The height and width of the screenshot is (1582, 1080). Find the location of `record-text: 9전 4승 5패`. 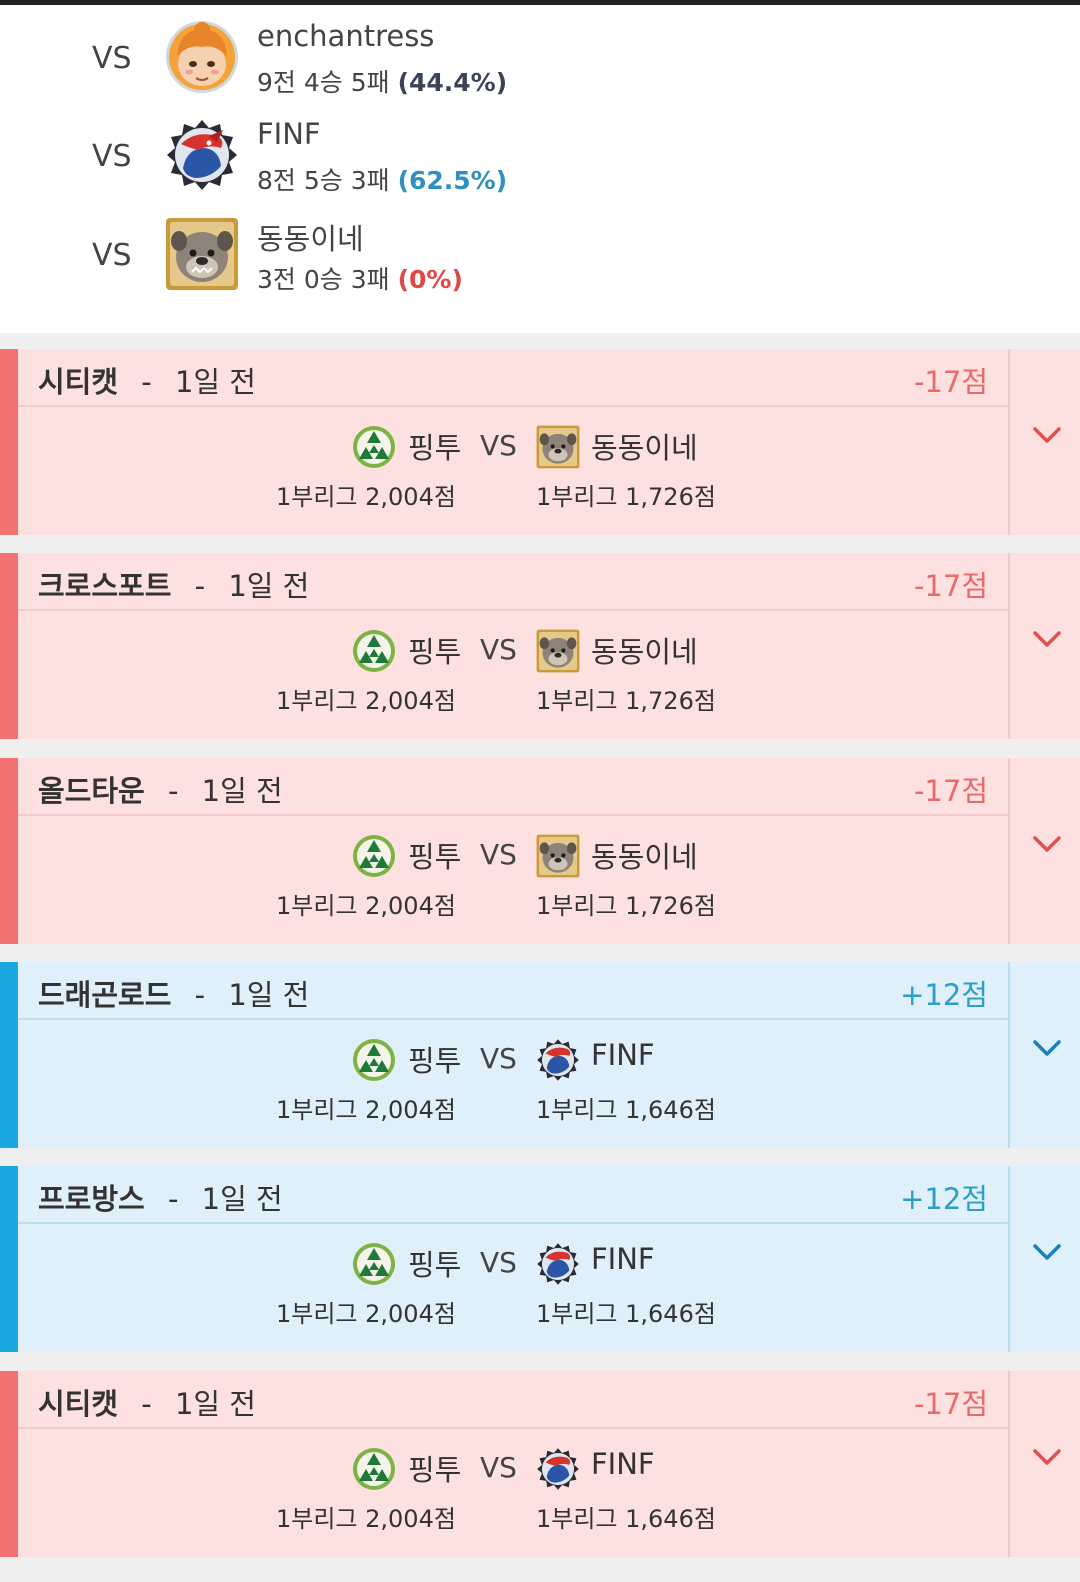

record-text: 9전 4승 5패 is located at coordinates (323, 82).